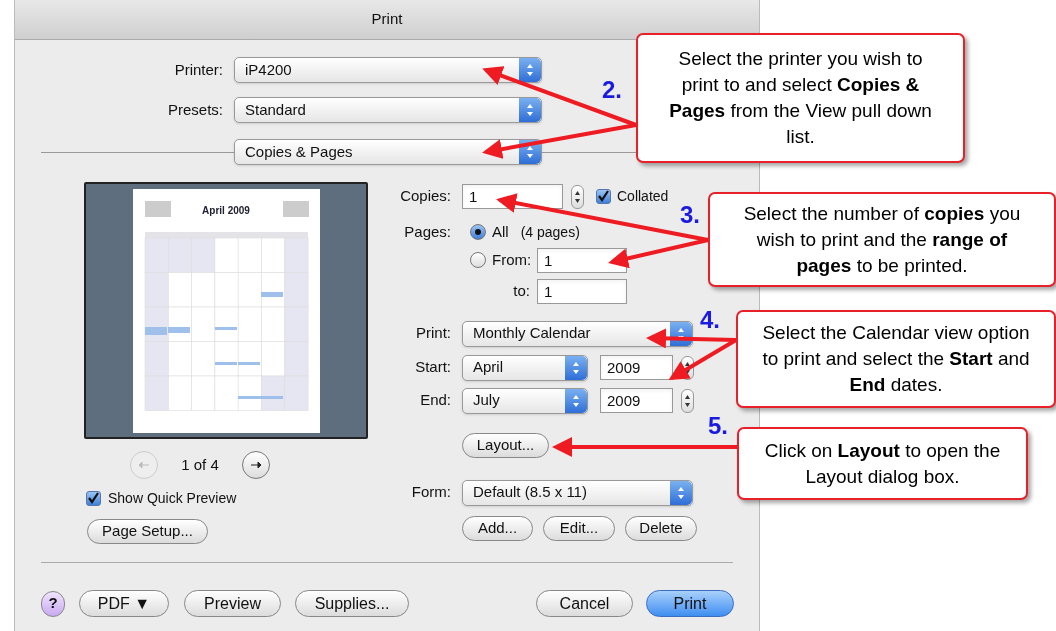  I want to click on page-title: April 2009, so click(226, 210).